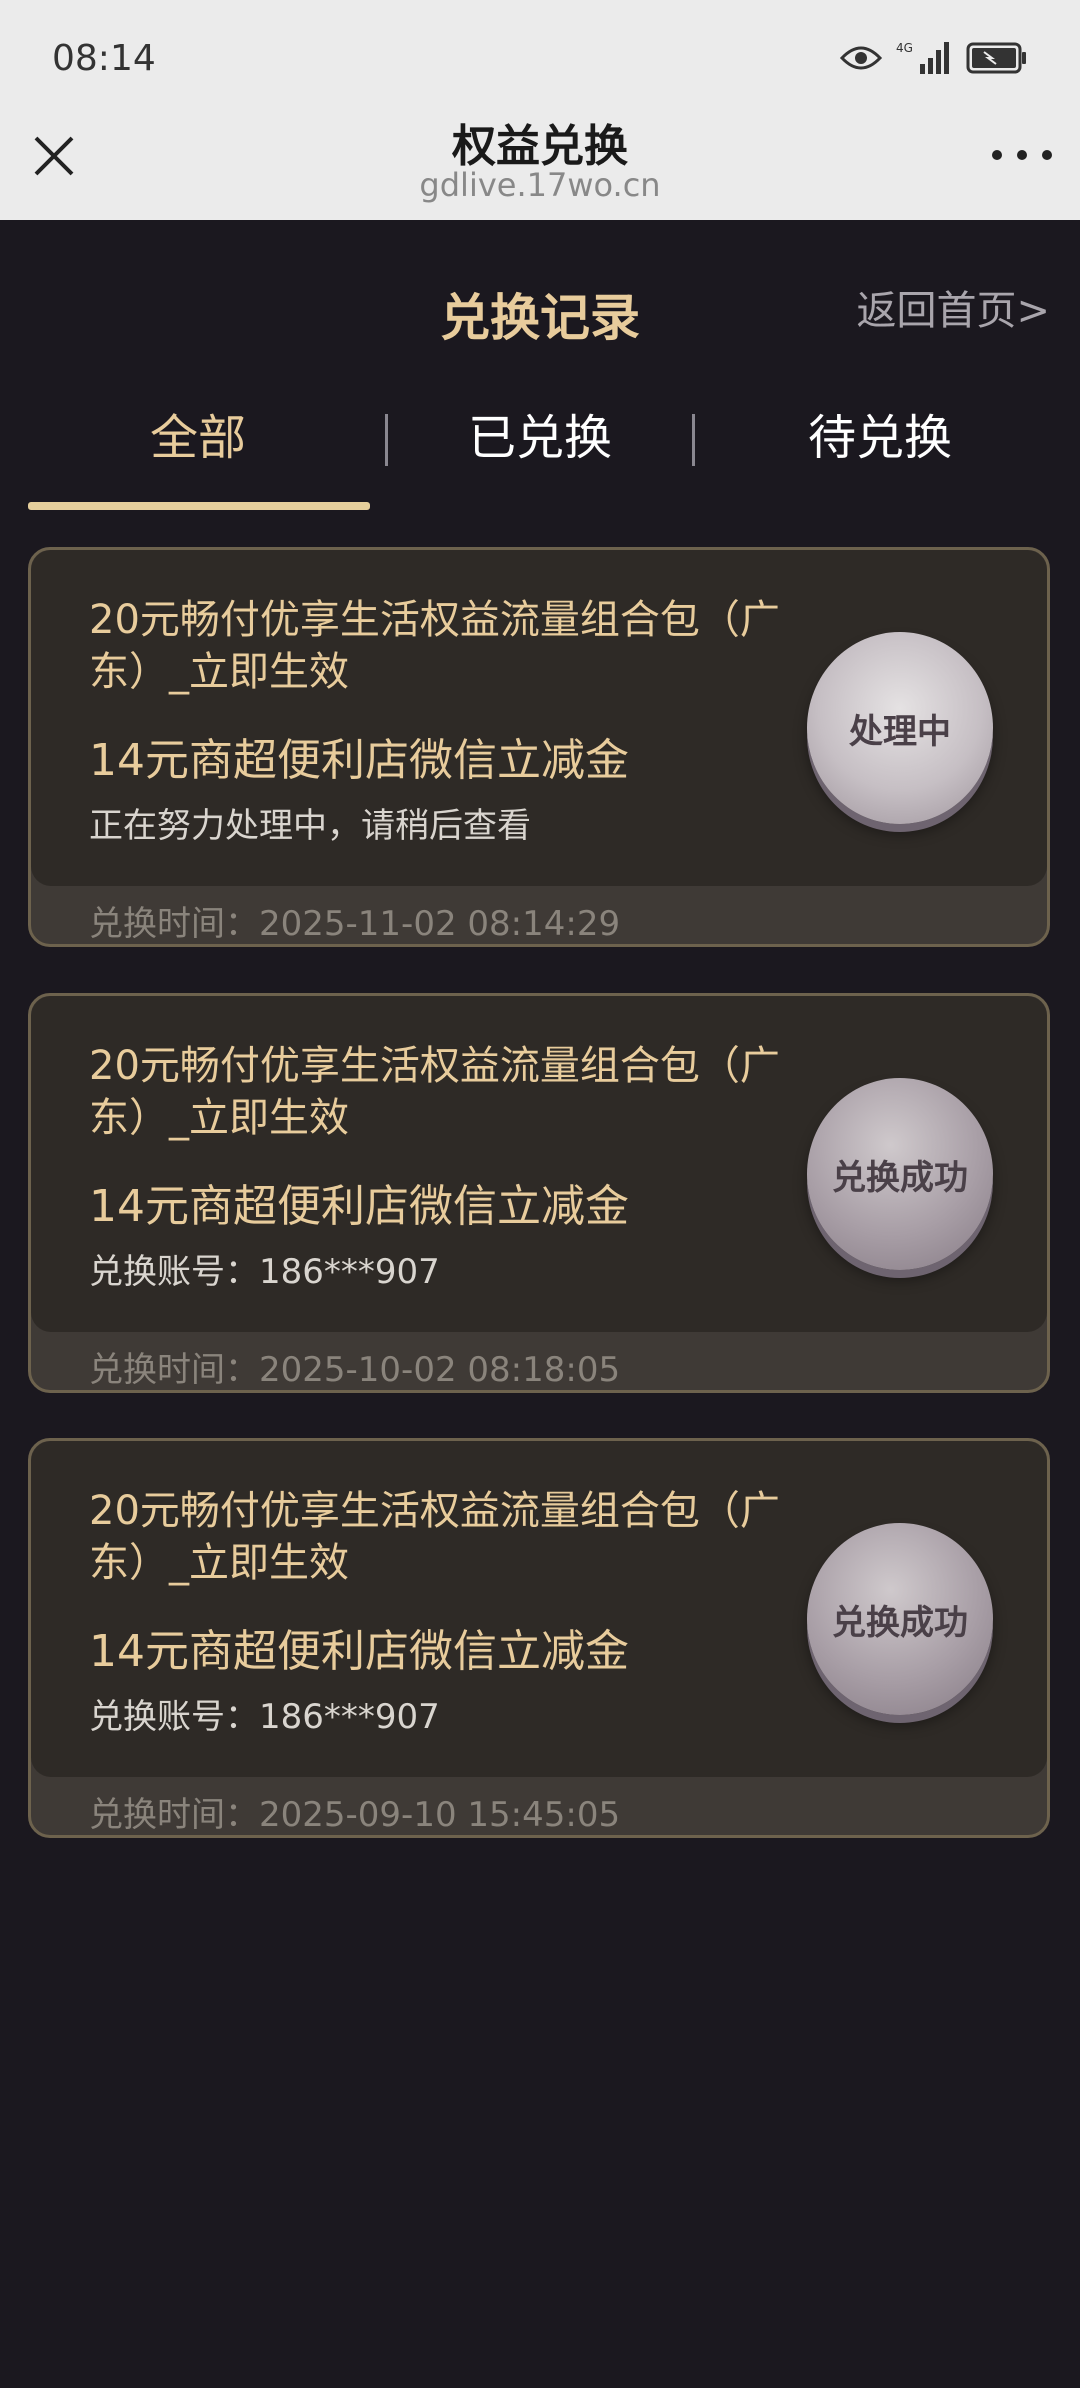 This screenshot has width=1080, height=2388. What do you see at coordinates (996, 58) in the screenshot?
I see `battery-icon` at bounding box center [996, 58].